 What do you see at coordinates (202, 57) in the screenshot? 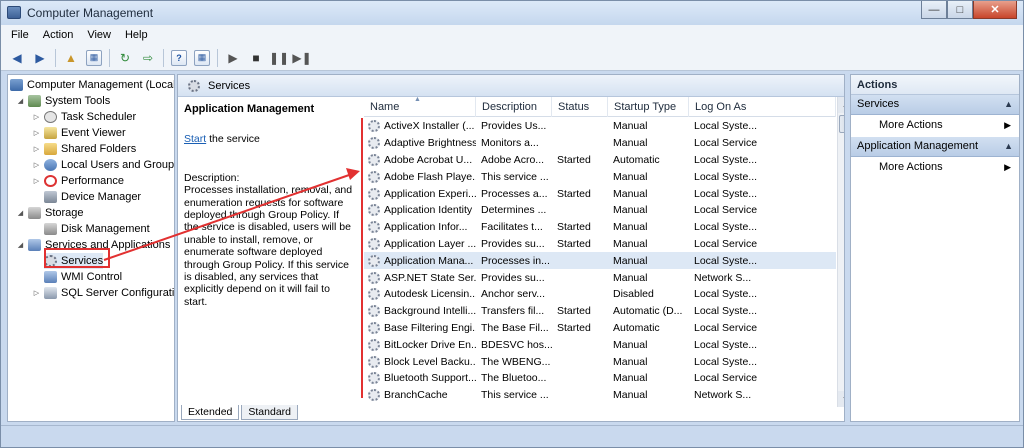
I see `show-hide-action-pane-icon: ▦` at bounding box center [202, 57].